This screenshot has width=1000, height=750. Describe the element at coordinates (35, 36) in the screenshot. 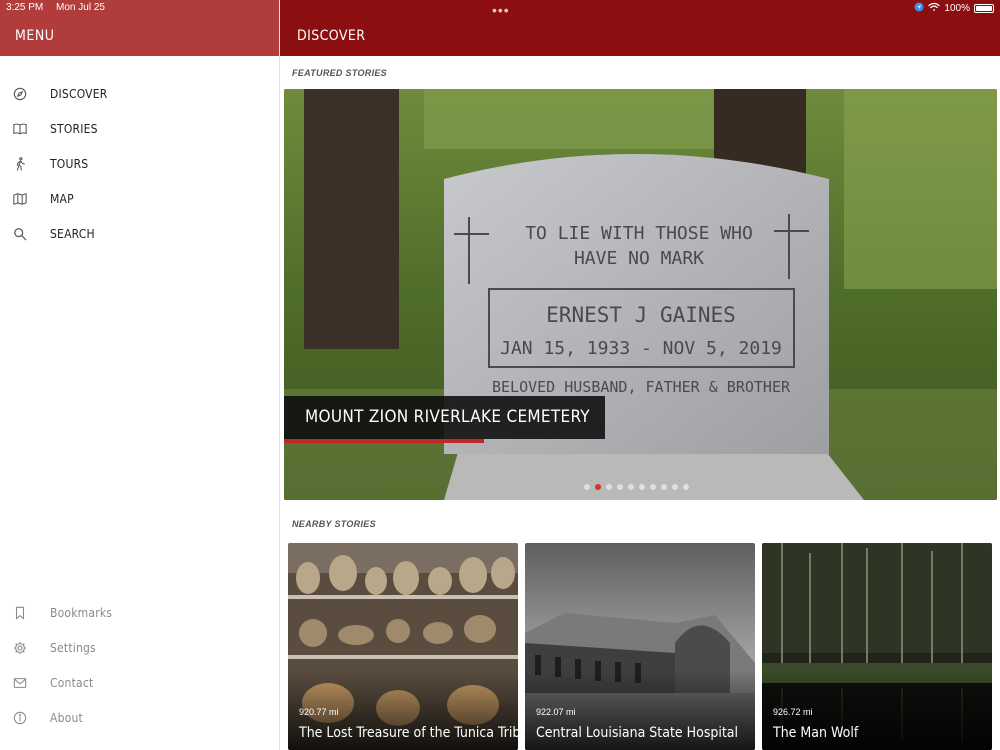

I see `menu-title: MENU` at that location.